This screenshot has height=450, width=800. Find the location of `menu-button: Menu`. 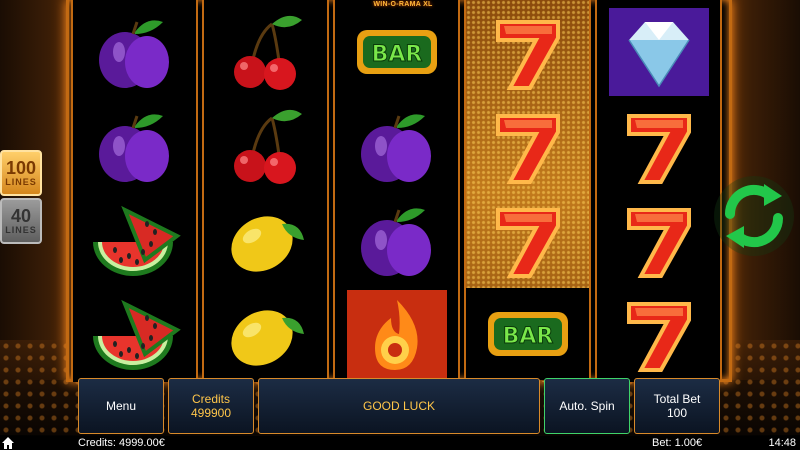

menu-button: Menu is located at coordinates (121, 406).